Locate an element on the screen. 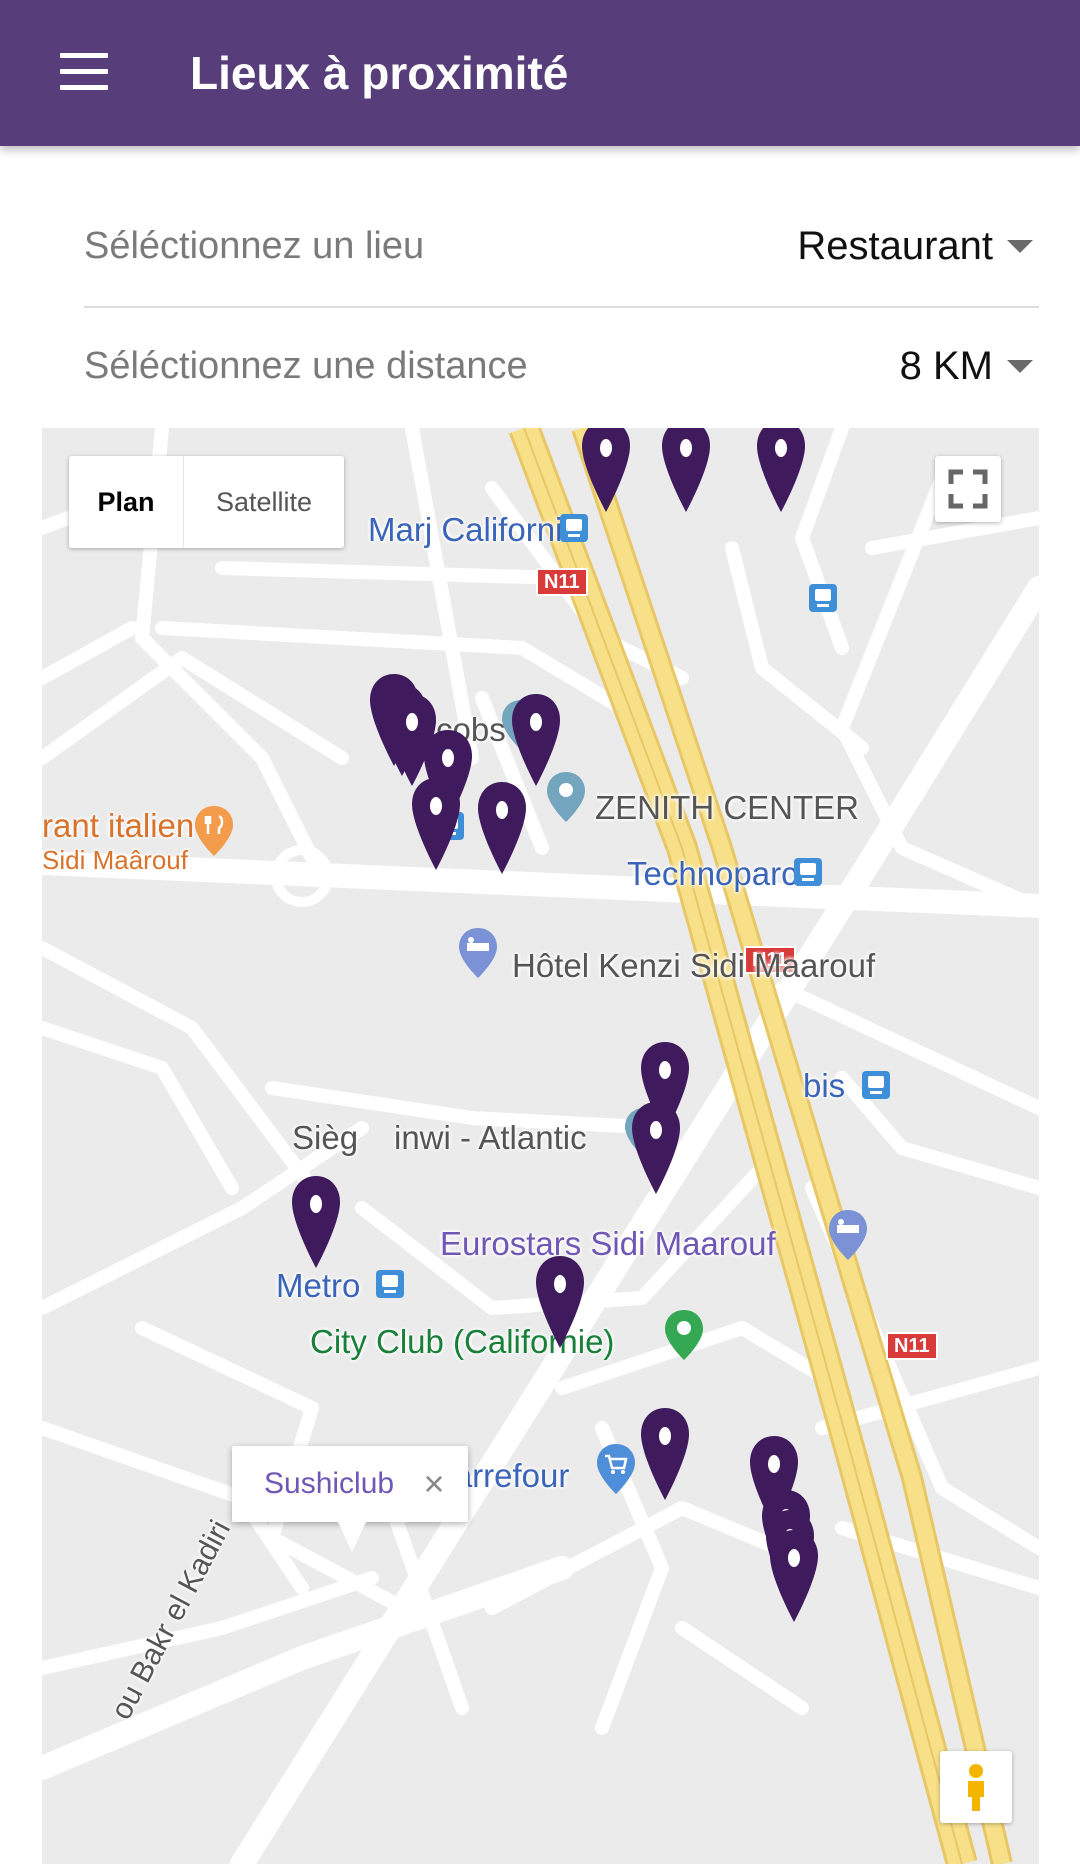 The height and width of the screenshot is (1864, 1080). menu-icon is located at coordinates (84, 73).